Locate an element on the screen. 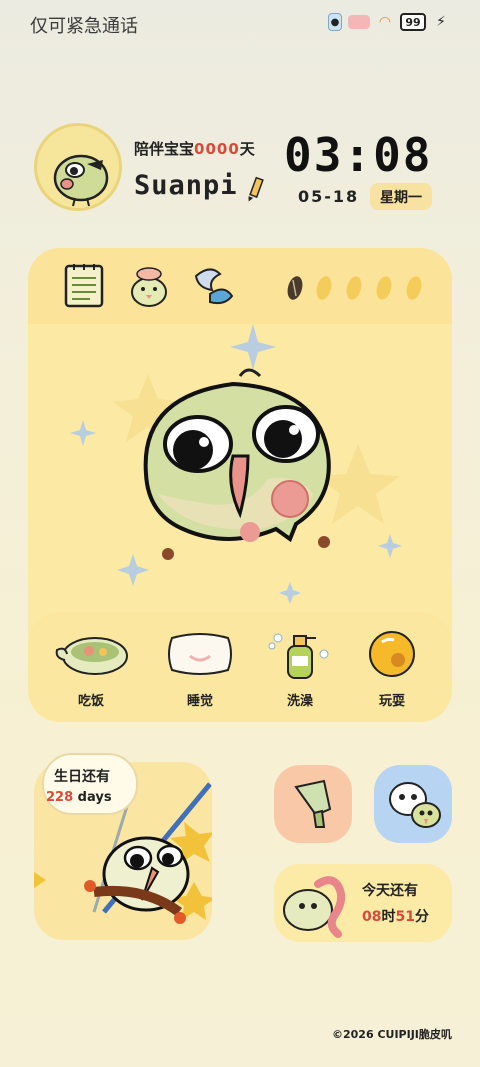  notebook-icon is located at coordinates (85, 286).